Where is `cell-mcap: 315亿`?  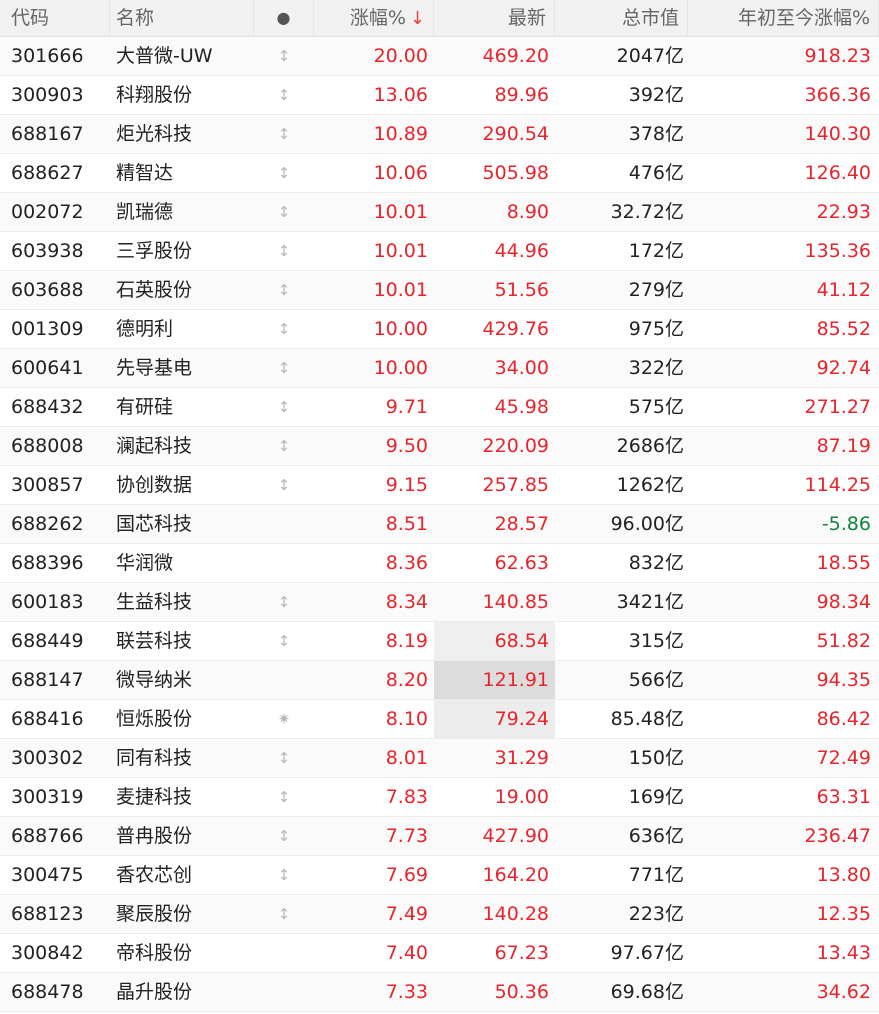
cell-mcap: 315亿 is located at coordinates (656, 641).